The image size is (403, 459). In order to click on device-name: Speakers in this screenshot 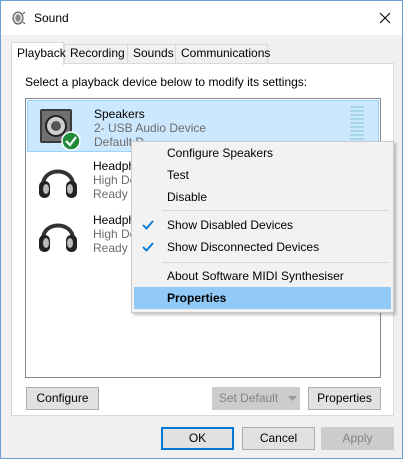, I will do `click(119, 114)`.